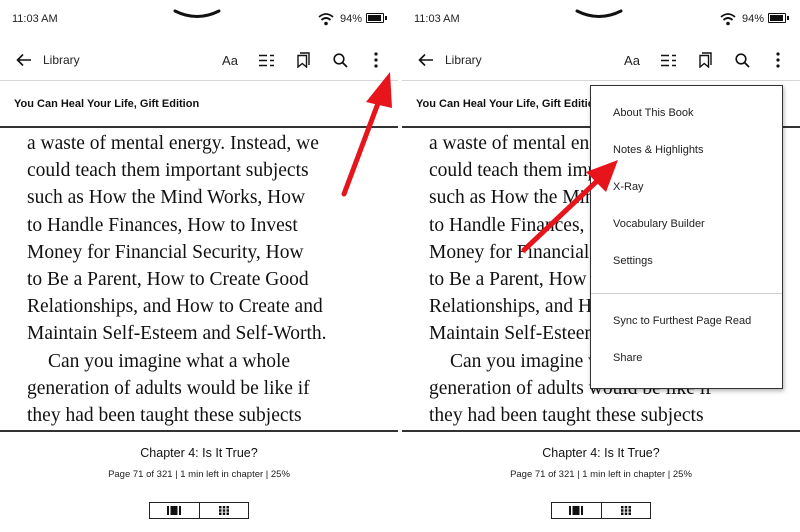  What do you see at coordinates (682, 321) in the screenshot?
I see `menu-item-sync-furthest-page: Sync to Furthest Page Read` at bounding box center [682, 321].